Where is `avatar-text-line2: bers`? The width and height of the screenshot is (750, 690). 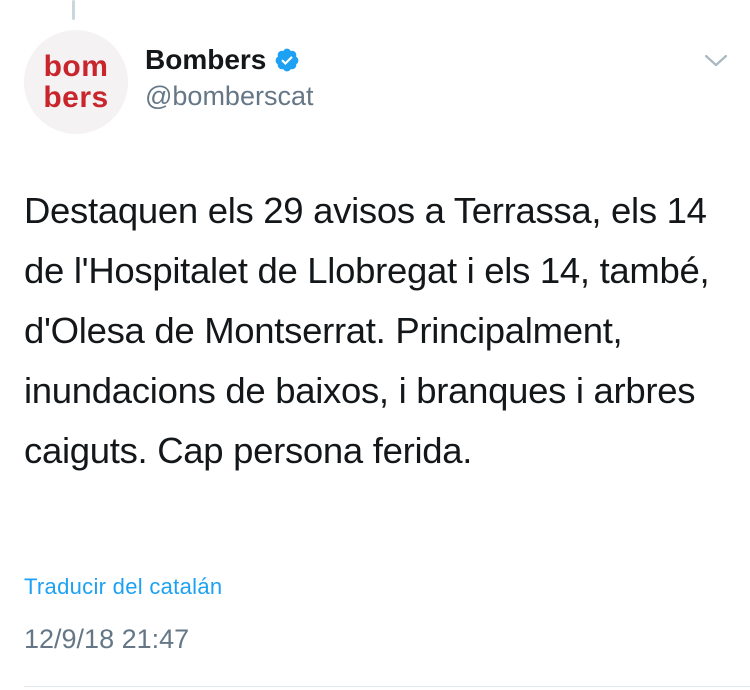
avatar-text-line2: bers is located at coordinates (76, 97).